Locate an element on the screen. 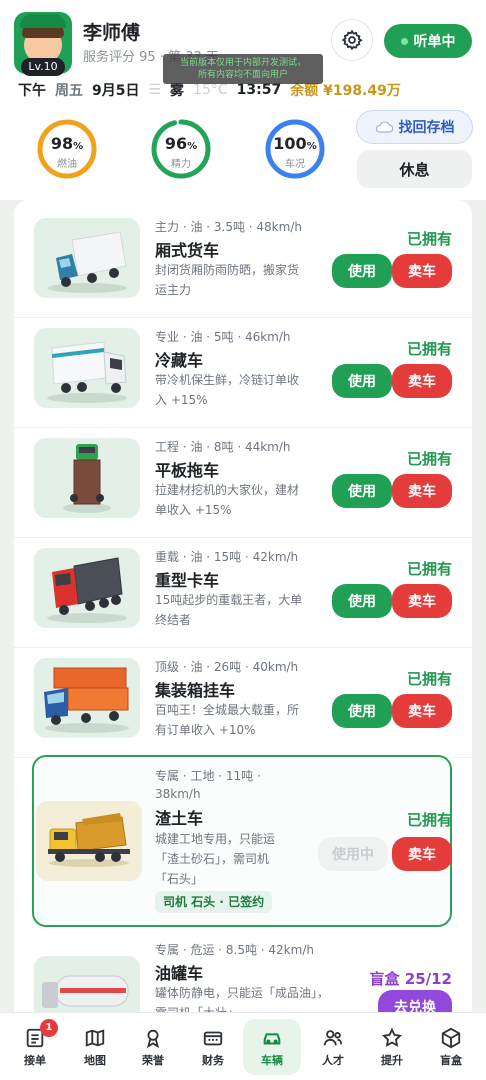 This screenshot has height=1080, width=486. weather-icon: ☰ is located at coordinates (155, 90).